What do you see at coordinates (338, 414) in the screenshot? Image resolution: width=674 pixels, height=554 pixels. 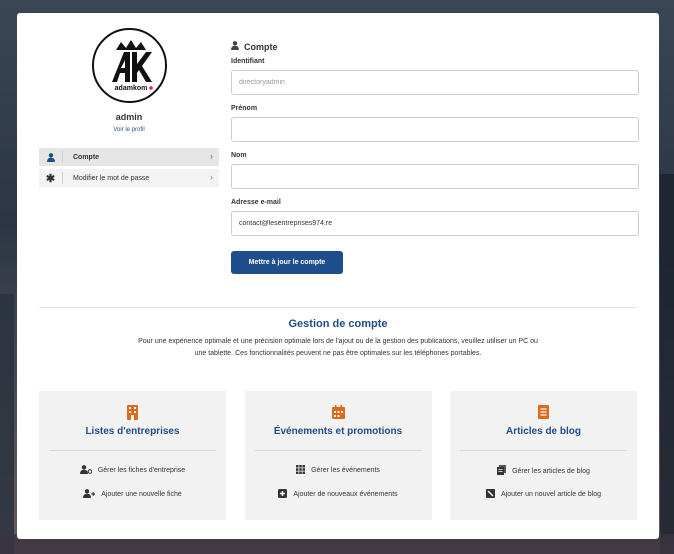 I see `calendar-icon` at bounding box center [338, 414].